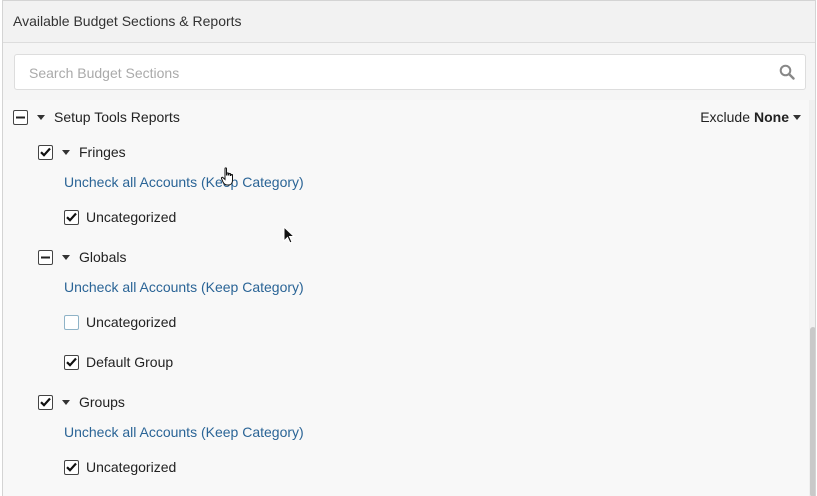 The width and height of the screenshot is (817, 496). Describe the element at coordinates (45, 257) in the screenshot. I see `section-checkbox-globals` at that location.